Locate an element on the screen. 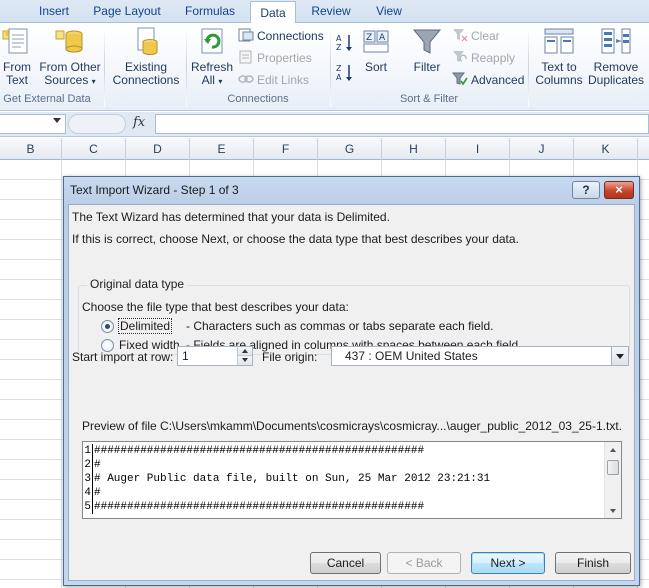 The width and height of the screenshot is (649, 588). sort-z-to-a-button: ZA is located at coordinates (346, 74).